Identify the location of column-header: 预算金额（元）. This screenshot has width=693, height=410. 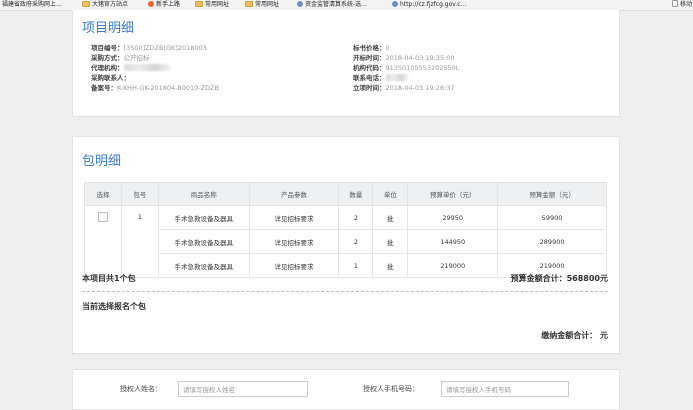
(552, 194).